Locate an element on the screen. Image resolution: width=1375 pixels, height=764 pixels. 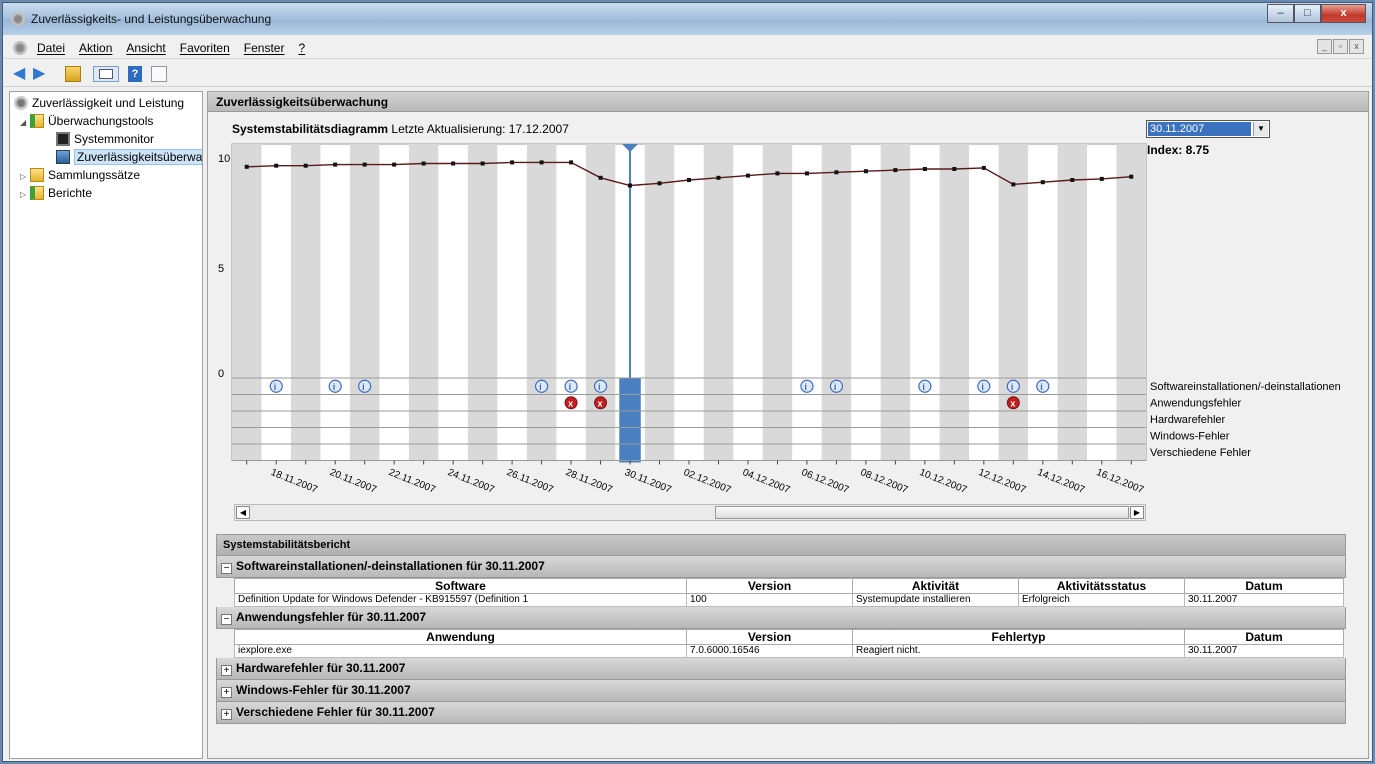
minimize-button: – is located at coordinates (1280, 13).